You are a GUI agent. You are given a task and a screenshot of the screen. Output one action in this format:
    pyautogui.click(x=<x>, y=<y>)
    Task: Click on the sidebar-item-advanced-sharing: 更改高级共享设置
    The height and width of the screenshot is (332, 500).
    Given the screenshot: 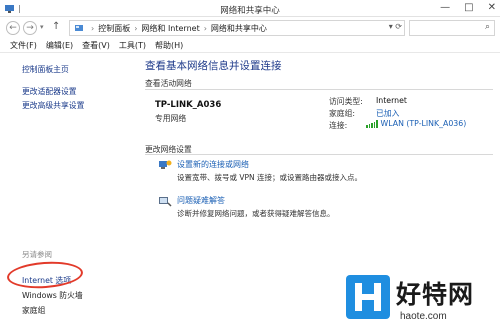 What is the action you would take?
    pyautogui.click(x=53, y=105)
    